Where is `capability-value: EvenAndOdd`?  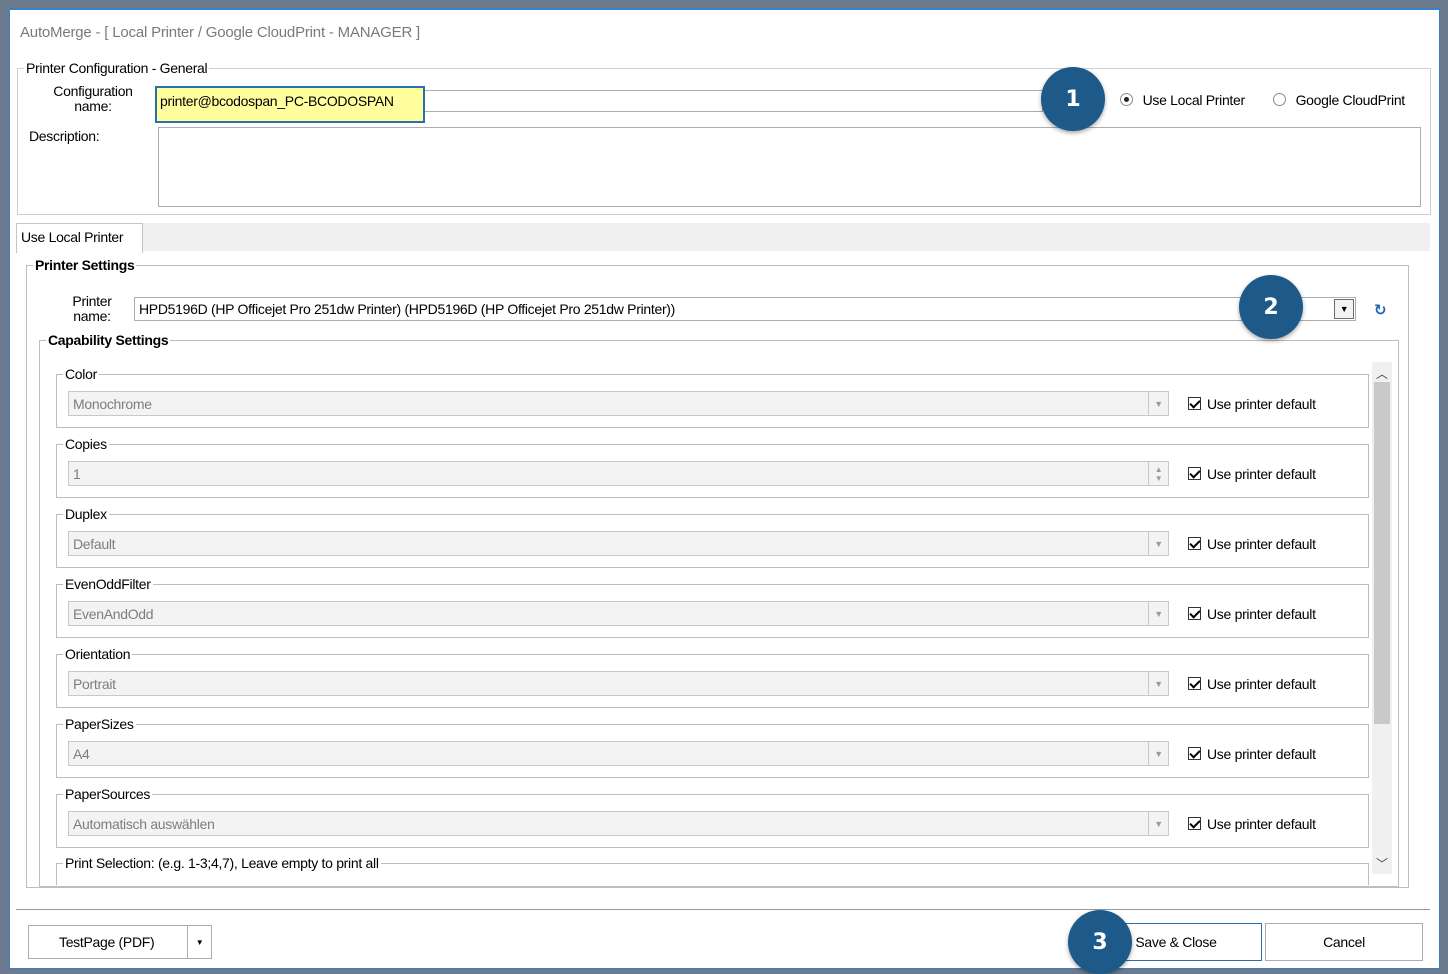
capability-value: EvenAndOdd is located at coordinates (113, 614).